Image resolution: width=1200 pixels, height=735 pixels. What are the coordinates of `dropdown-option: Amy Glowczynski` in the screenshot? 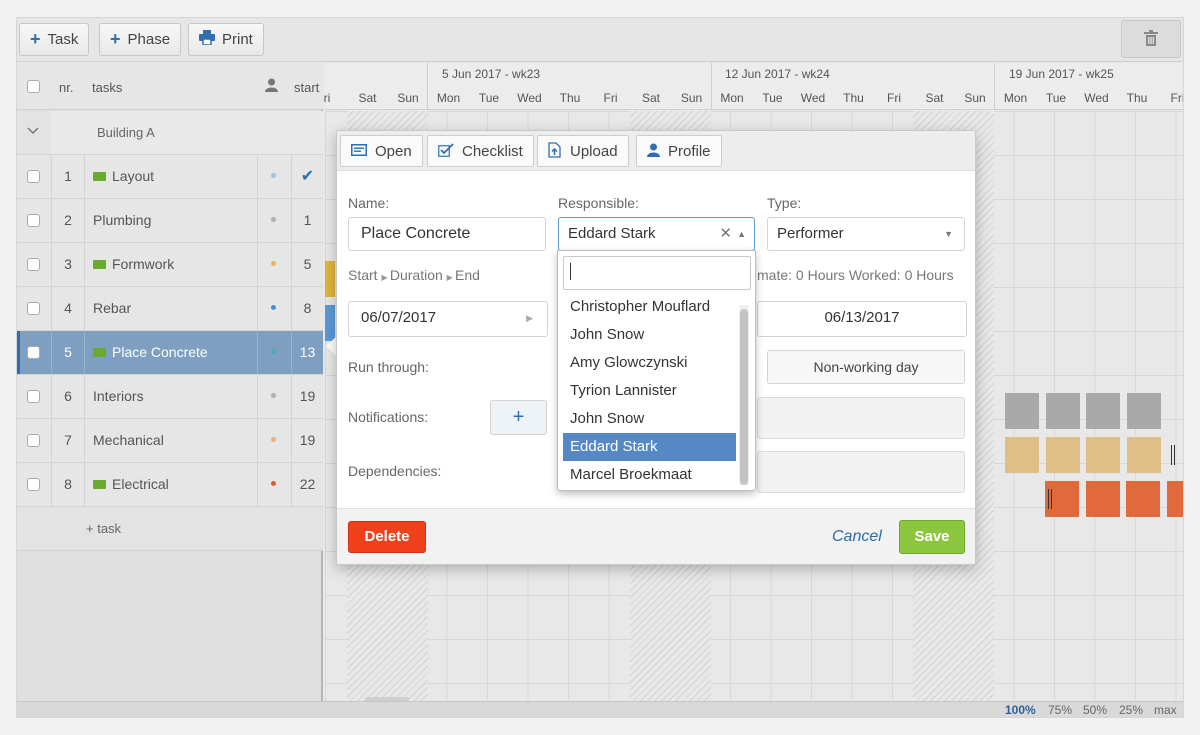 It's located at (649, 363).